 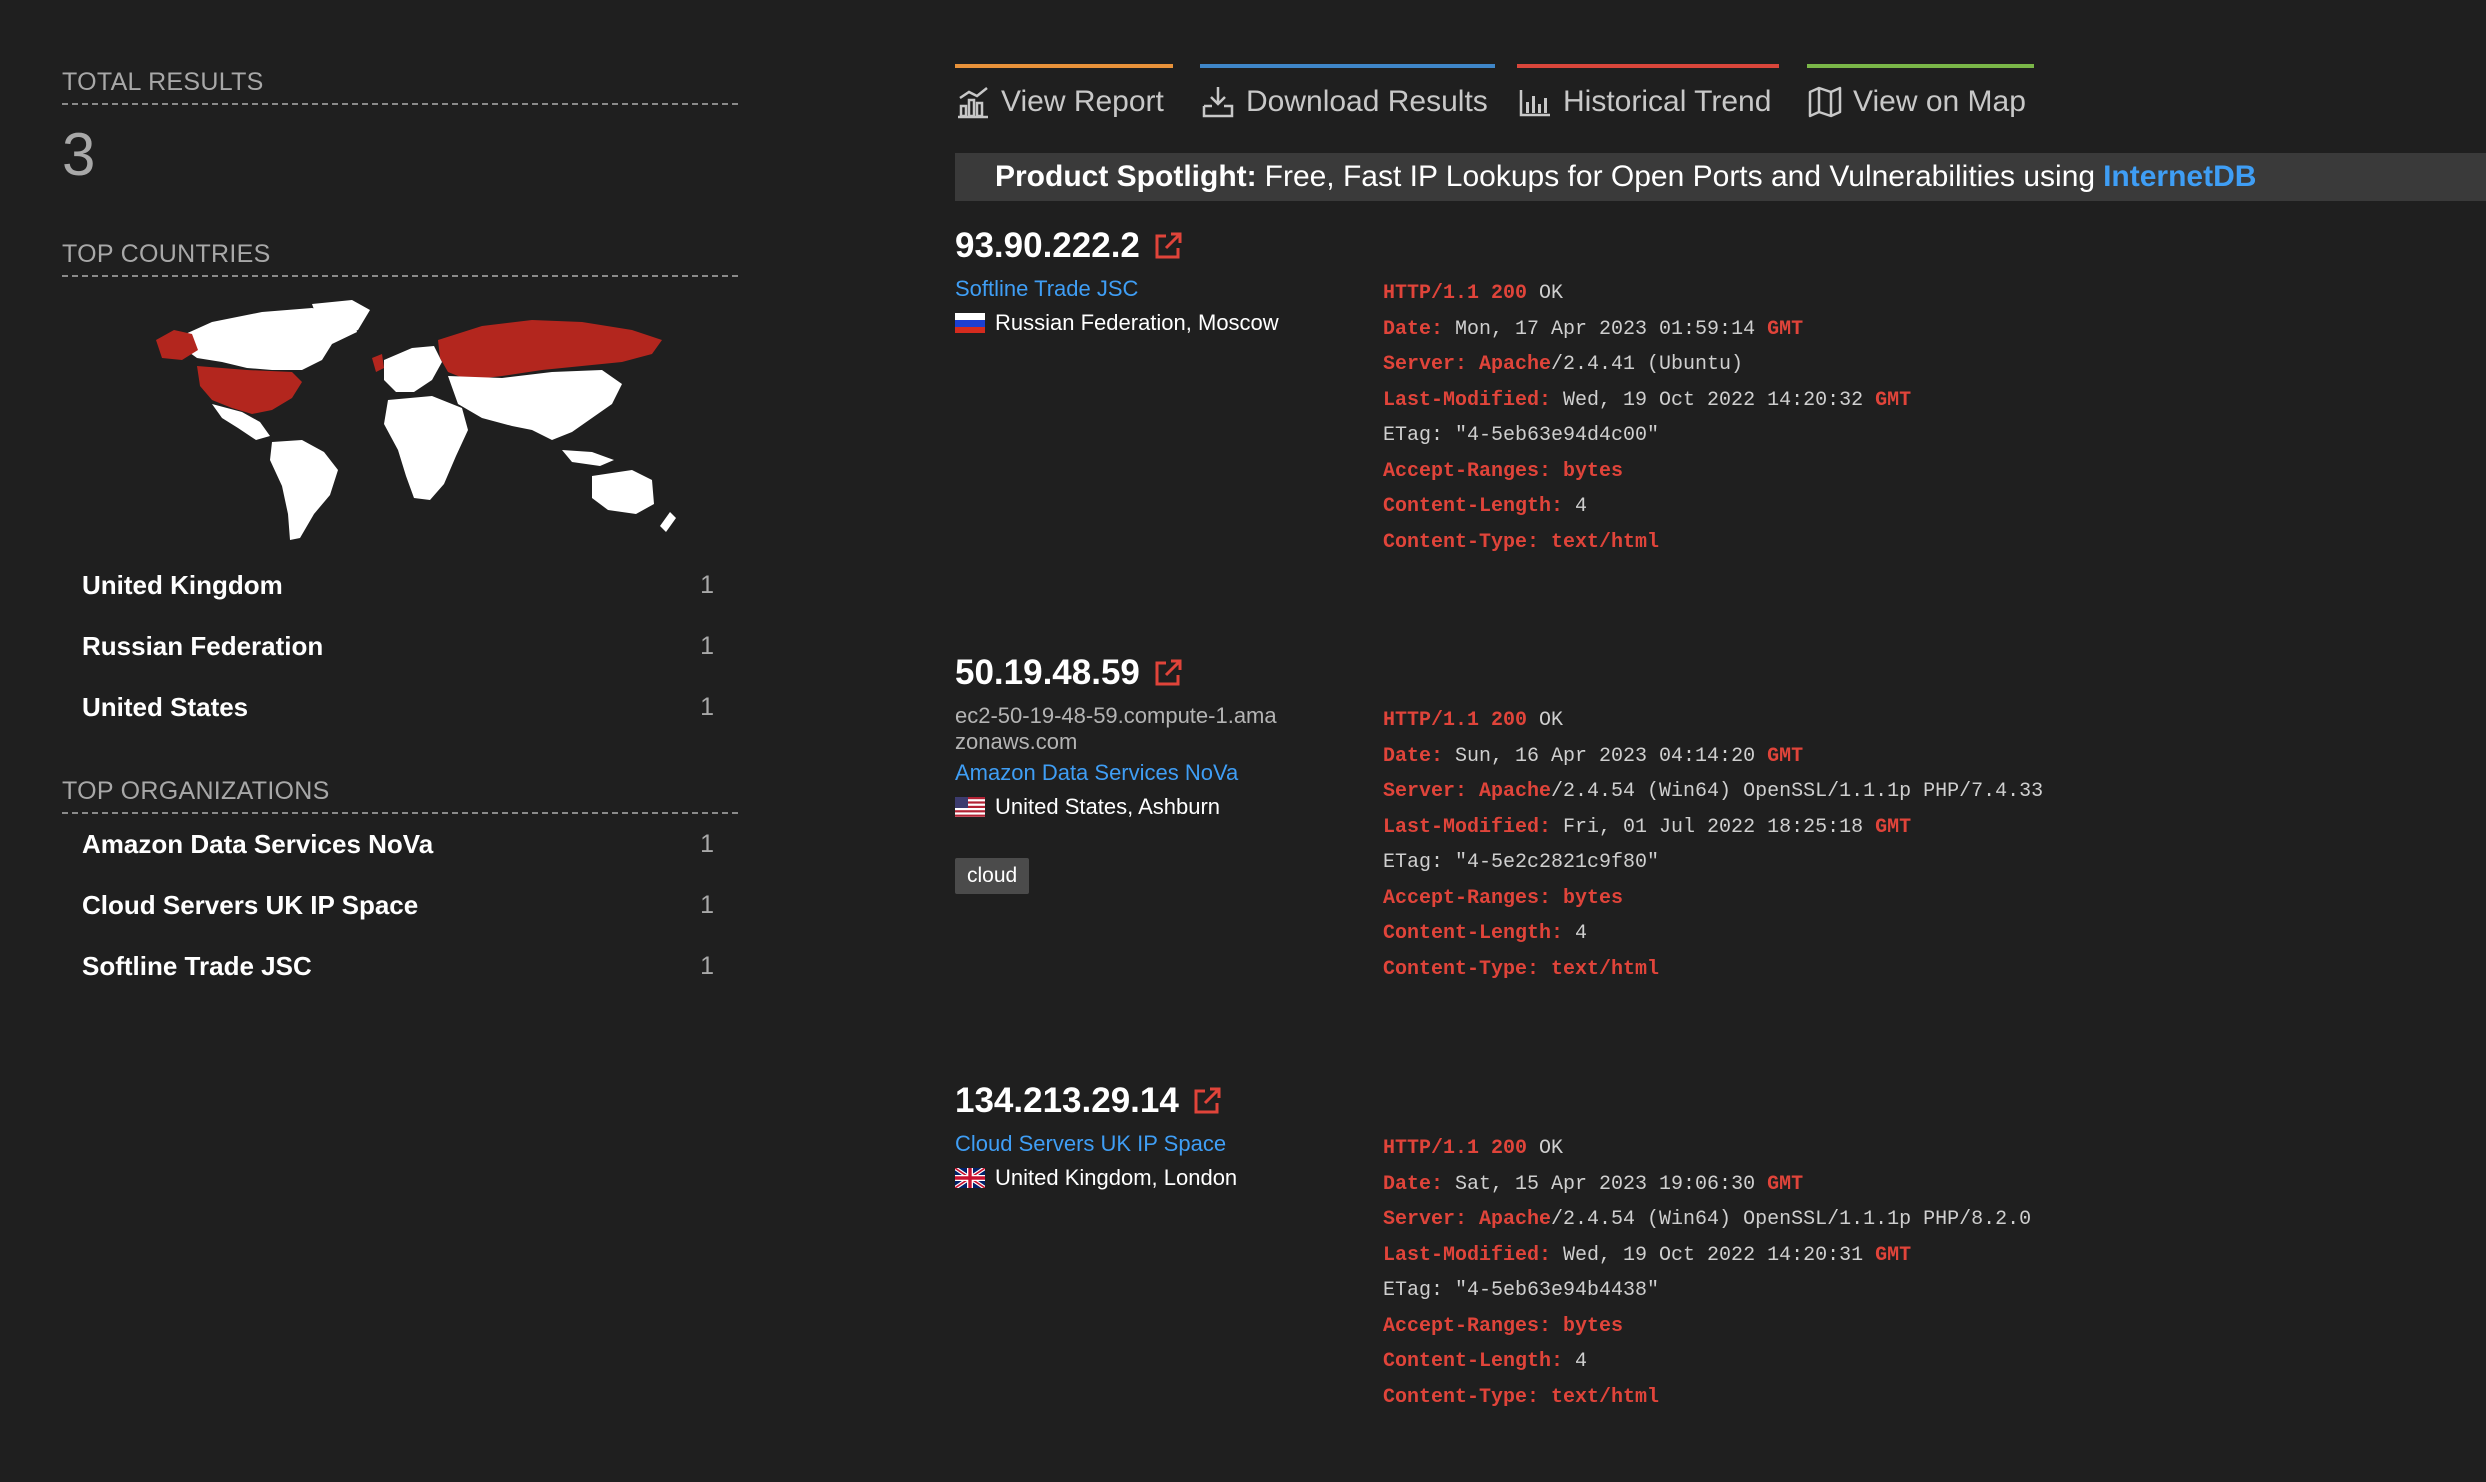 I want to click on result-location: United Kingdom, London, so click(x=1096, y=1178).